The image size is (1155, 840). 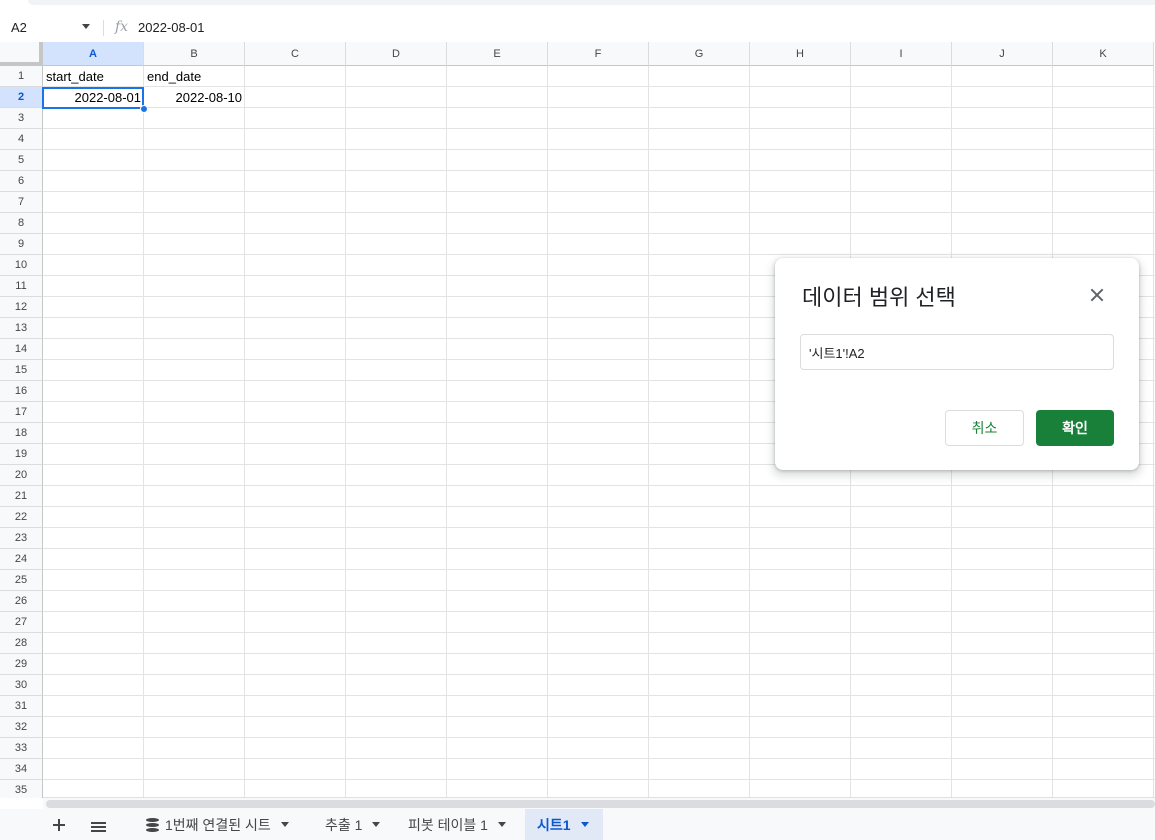 What do you see at coordinates (21, 496) in the screenshot?
I see `row-header-21: 21` at bounding box center [21, 496].